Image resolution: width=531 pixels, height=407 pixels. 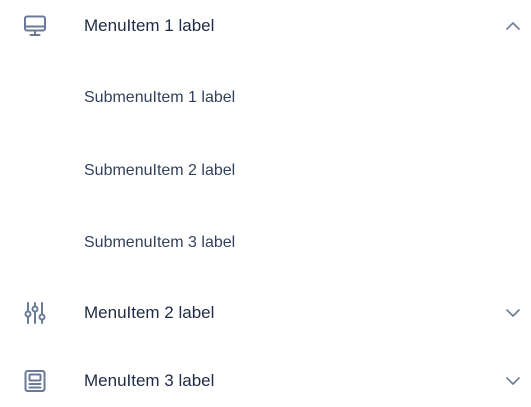 I want to click on submenu-item-1-label: SubmenuItem 1 label, so click(x=160, y=97).